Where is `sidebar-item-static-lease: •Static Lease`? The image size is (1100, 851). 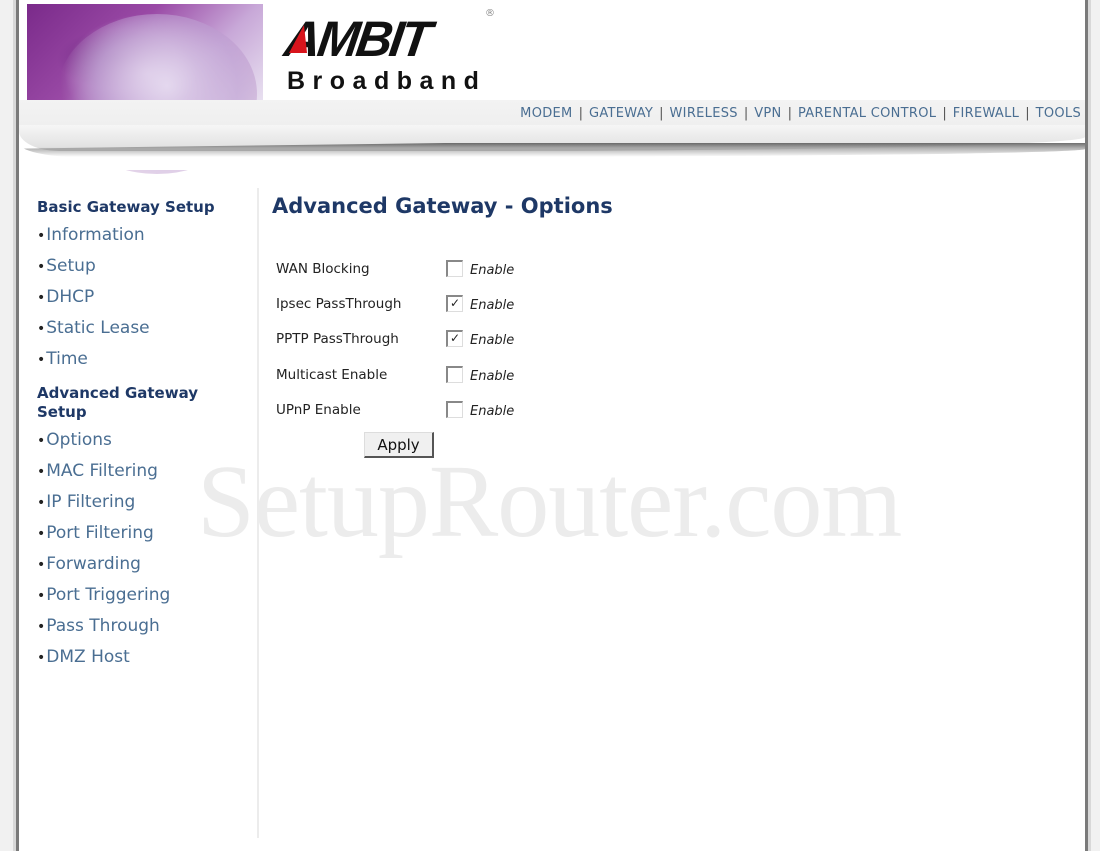 sidebar-item-static-lease: •Static Lease is located at coordinates (93, 328).